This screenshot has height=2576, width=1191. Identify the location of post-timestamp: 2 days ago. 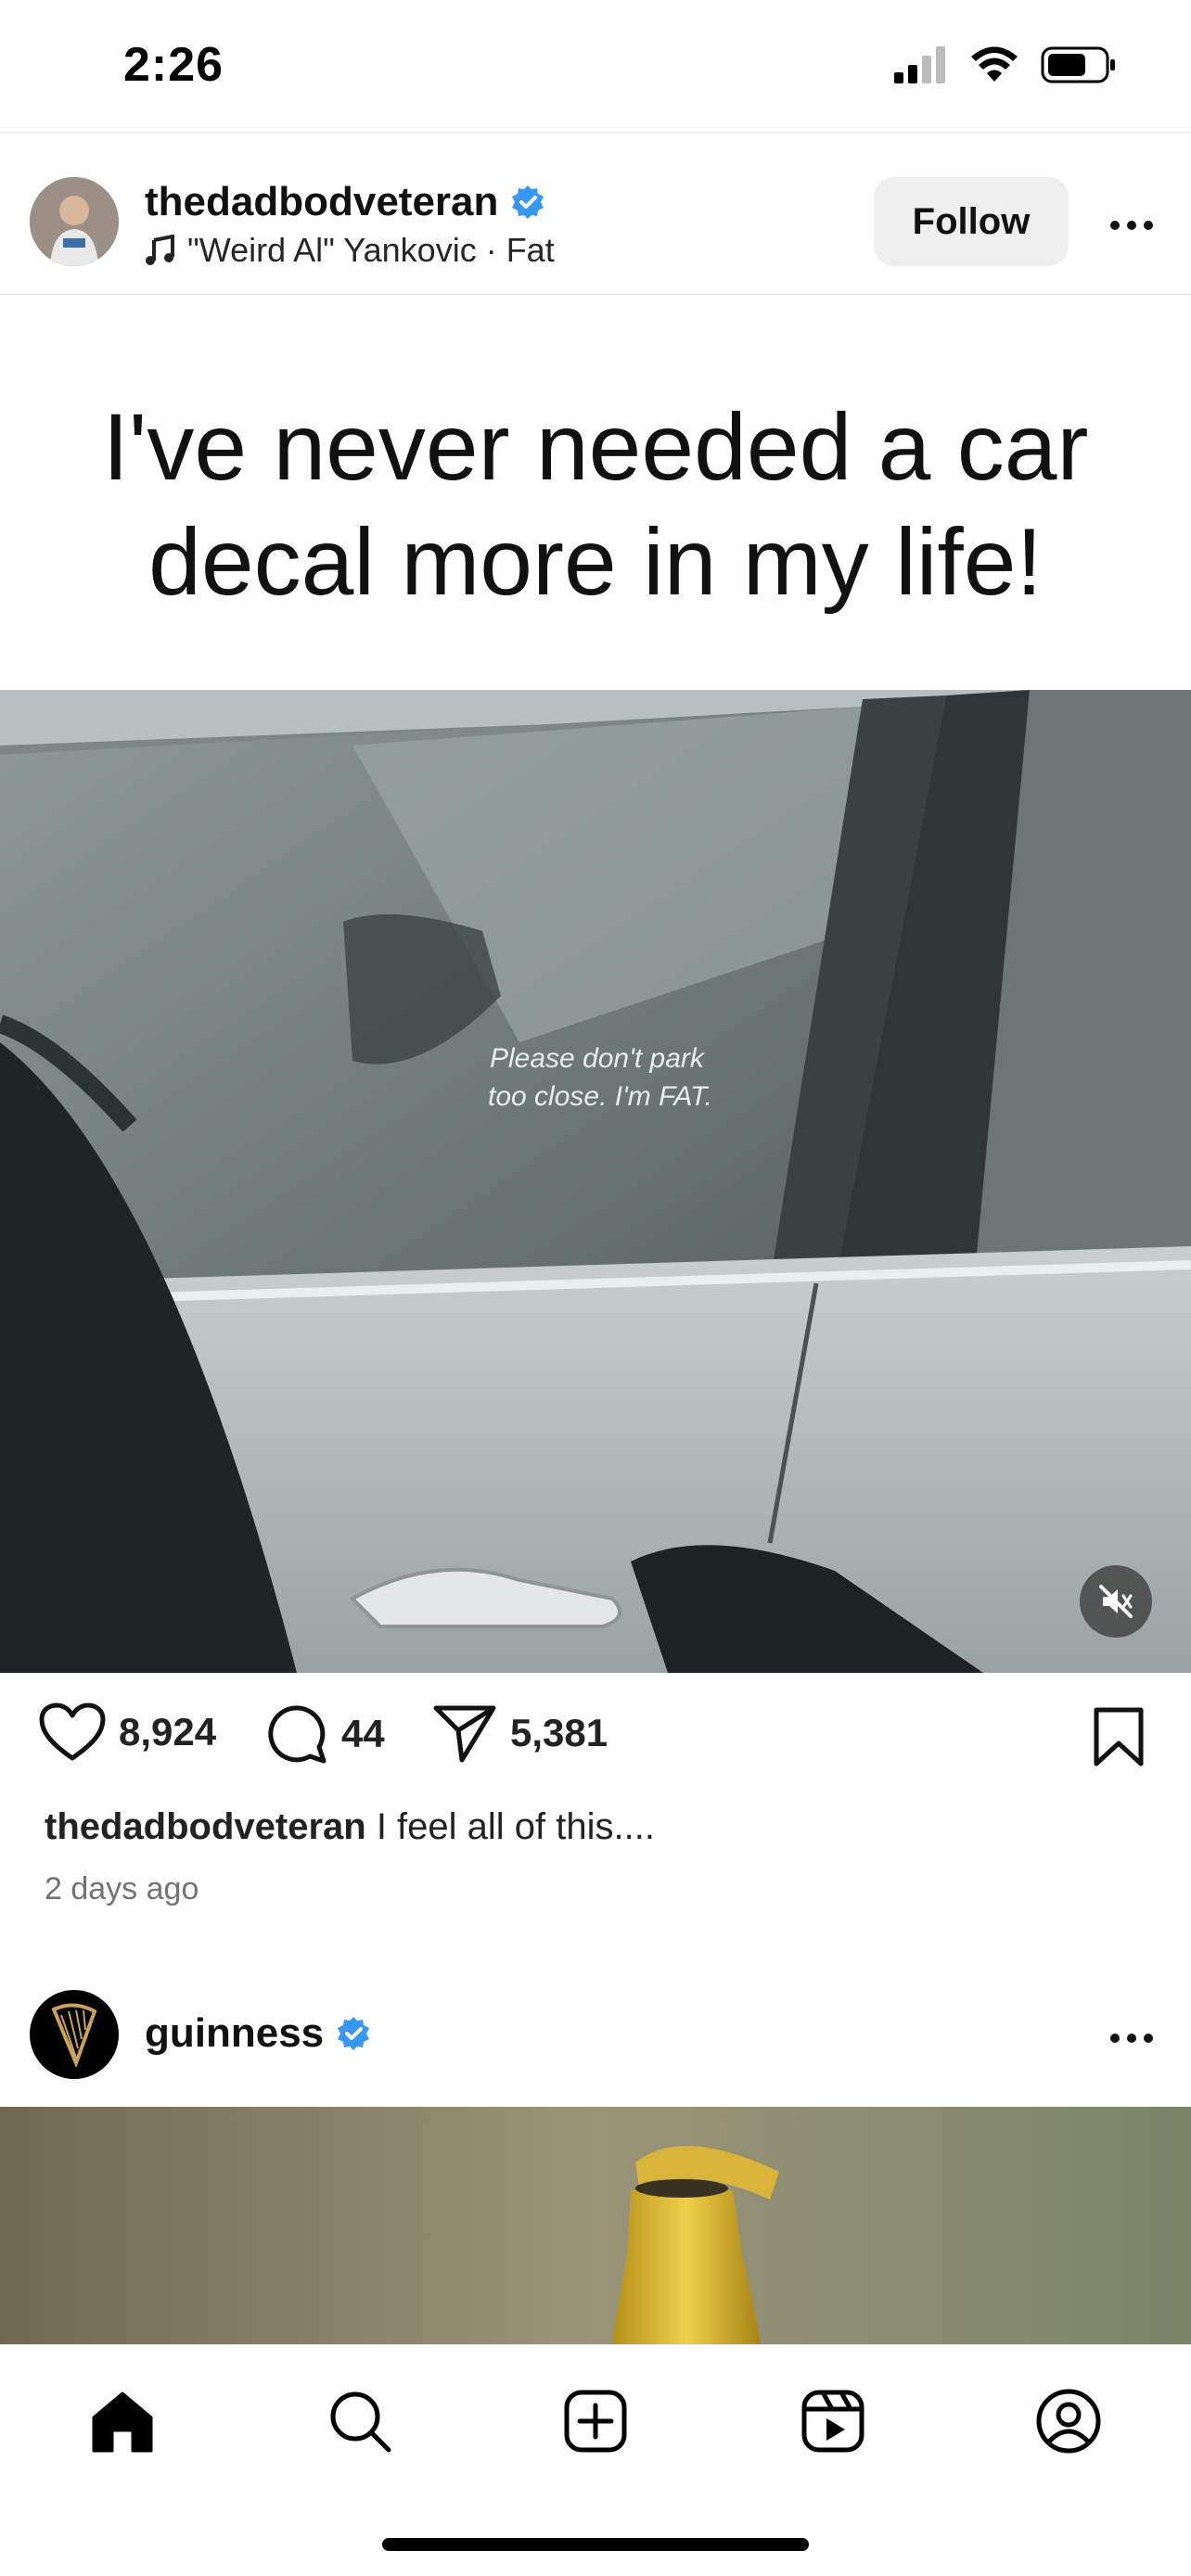
(122, 1888).